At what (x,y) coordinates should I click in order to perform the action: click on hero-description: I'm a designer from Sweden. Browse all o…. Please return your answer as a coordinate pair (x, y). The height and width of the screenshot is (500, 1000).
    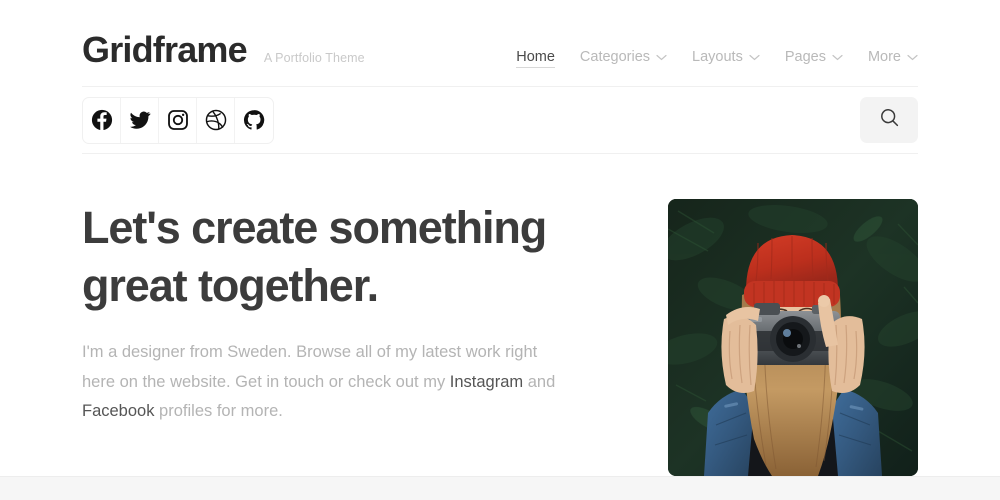
    Looking at the image, I should click on (328, 382).